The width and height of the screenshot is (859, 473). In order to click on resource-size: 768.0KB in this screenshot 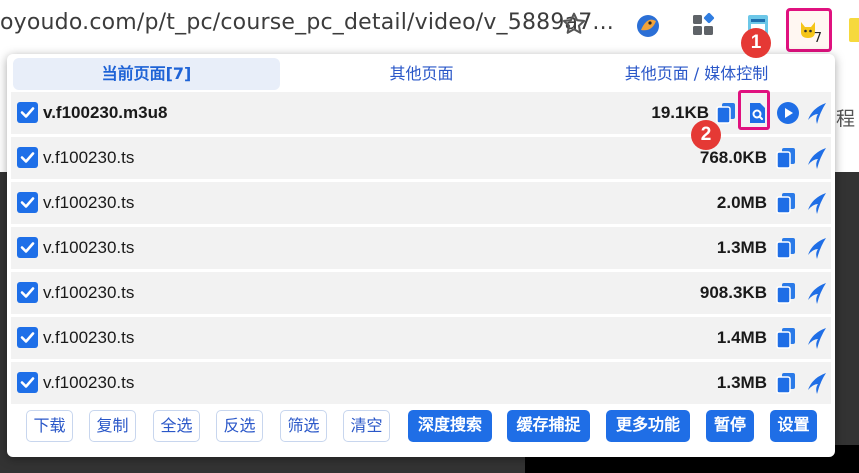, I will do `click(733, 157)`.